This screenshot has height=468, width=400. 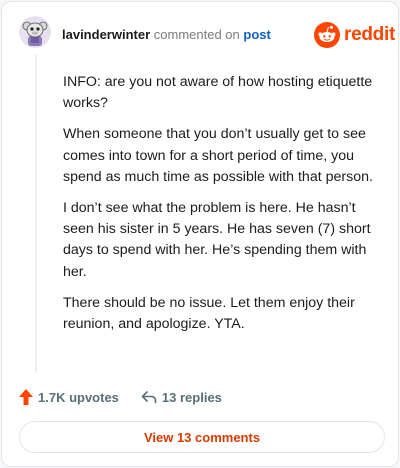 I want to click on replies-button: 13 replies, so click(x=181, y=397).